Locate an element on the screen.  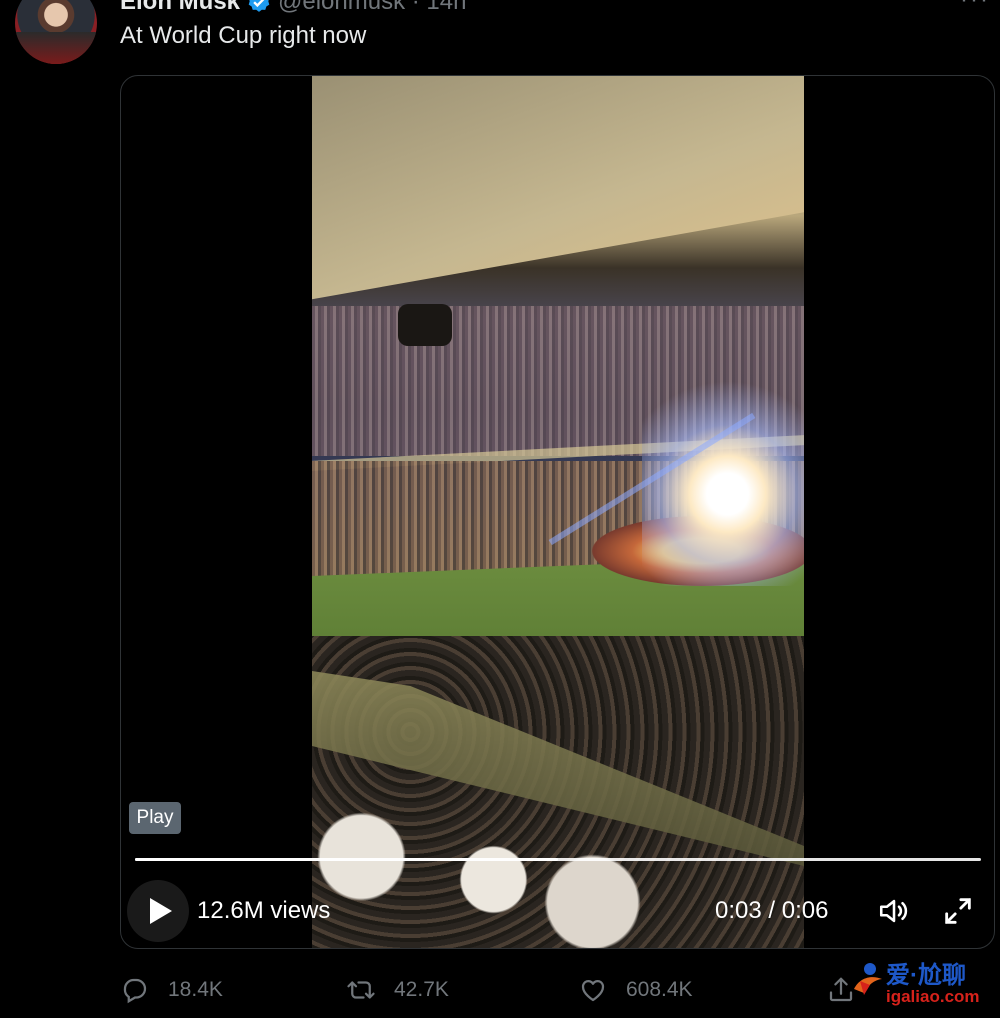
play-icon is located at coordinates (161, 911).